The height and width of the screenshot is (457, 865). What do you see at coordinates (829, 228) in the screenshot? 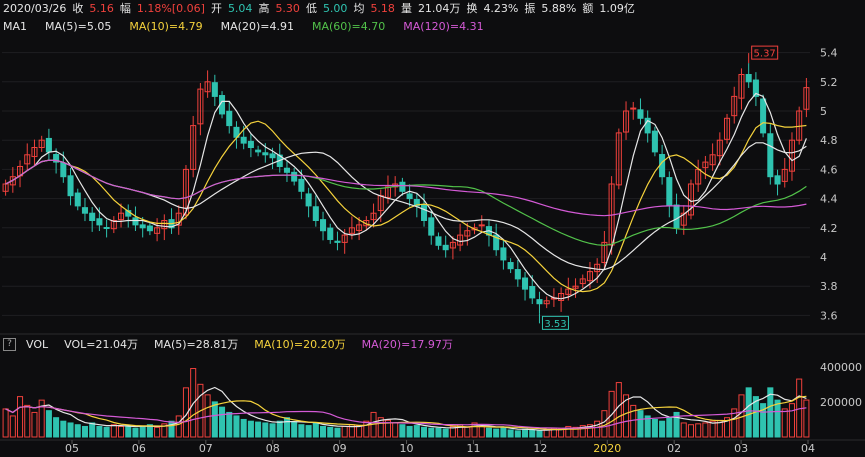
I see `price-tick-label: 4.2` at bounding box center [829, 228].